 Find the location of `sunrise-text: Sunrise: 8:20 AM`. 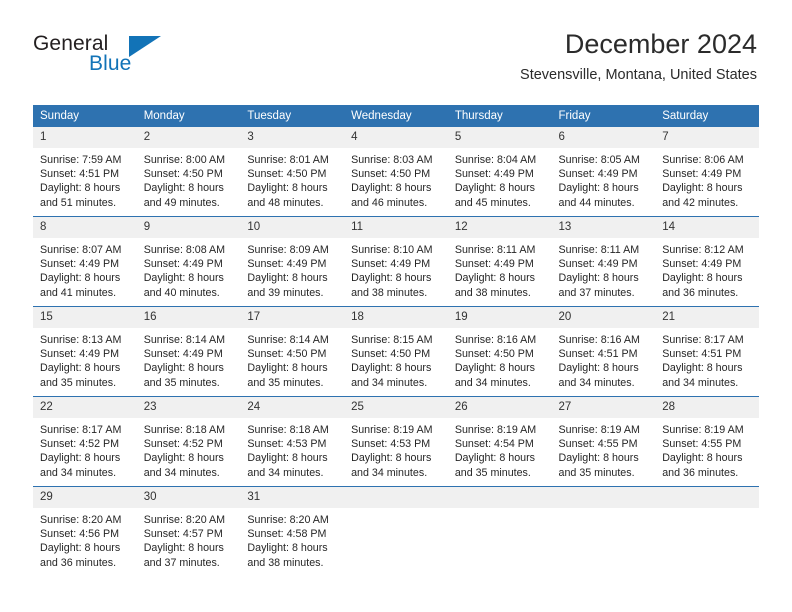

sunrise-text: Sunrise: 8:20 AM is located at coordinates (288, 520).